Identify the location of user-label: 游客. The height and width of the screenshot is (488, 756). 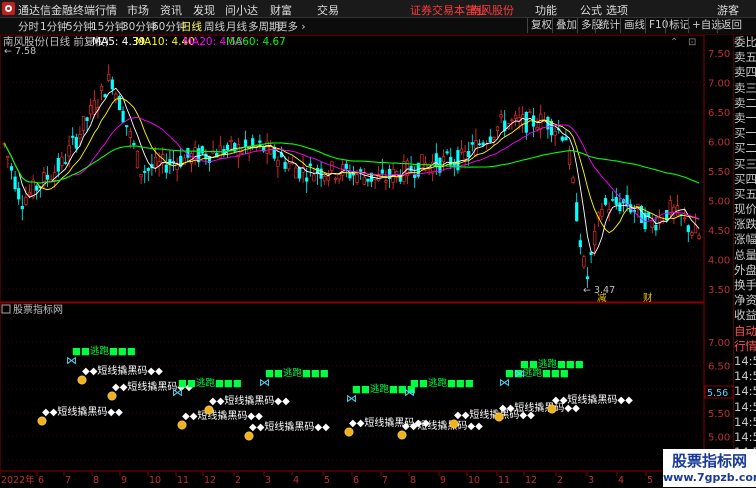
(728, 10).